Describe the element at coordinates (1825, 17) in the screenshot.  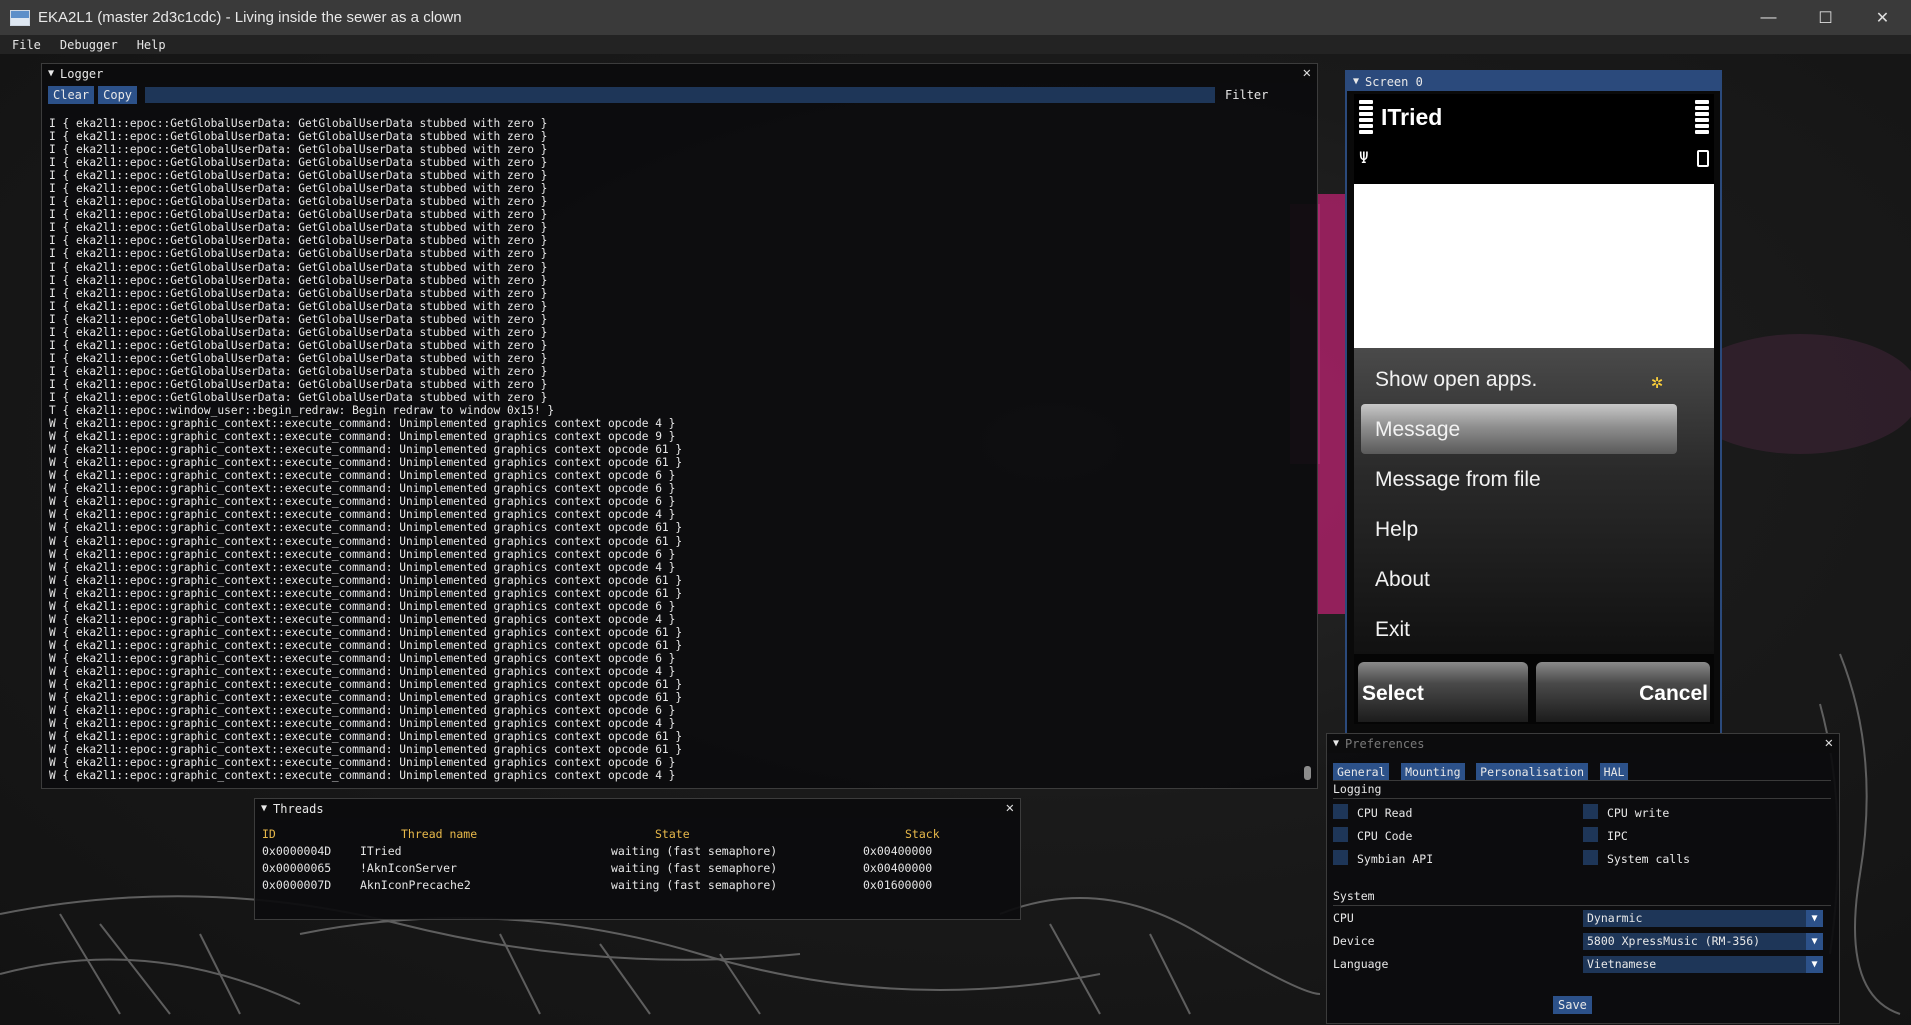
I see `maximize-button: ☐` at that location.